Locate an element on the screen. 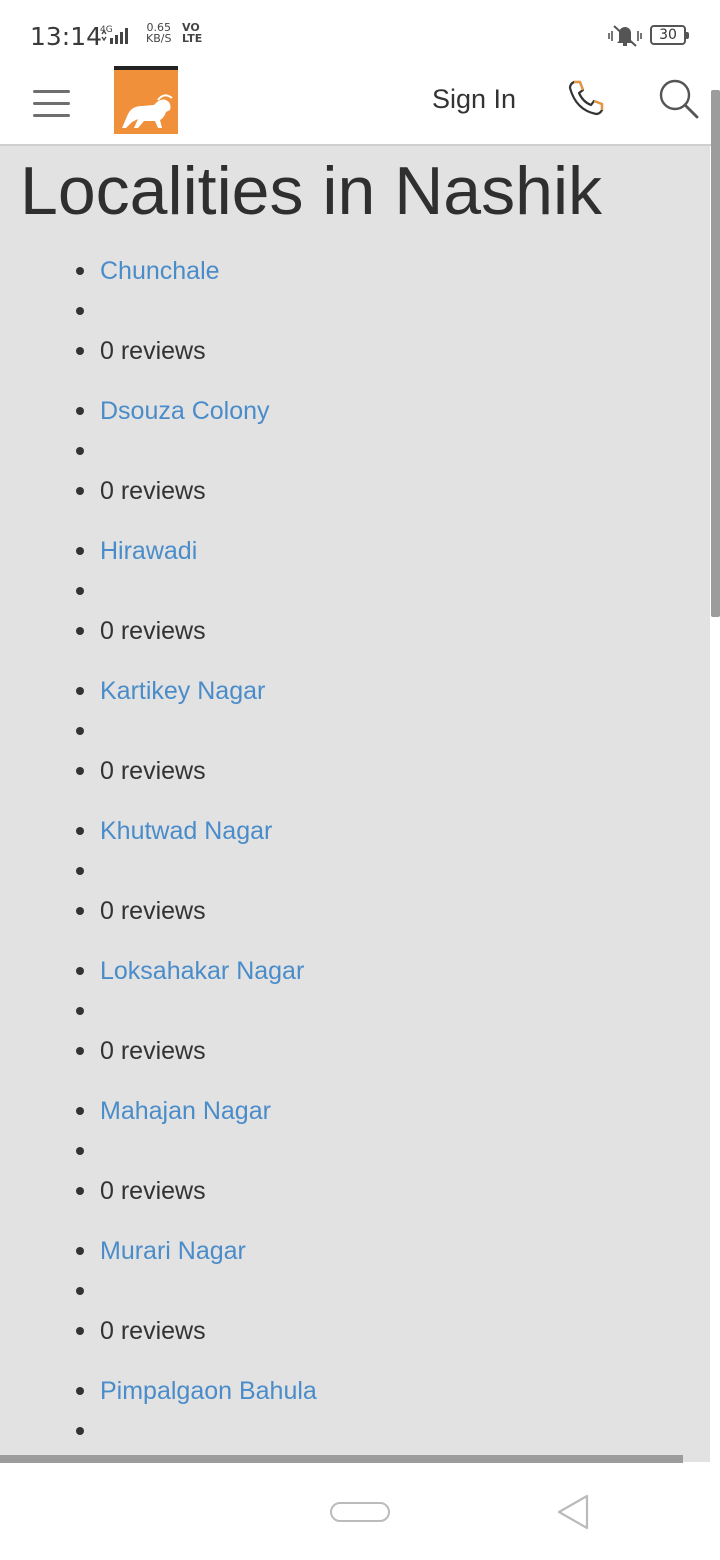 Image resolution: width=720 pixels, height=1560 pixels. status-time: 13:14 is located at coordinates (66, 36).